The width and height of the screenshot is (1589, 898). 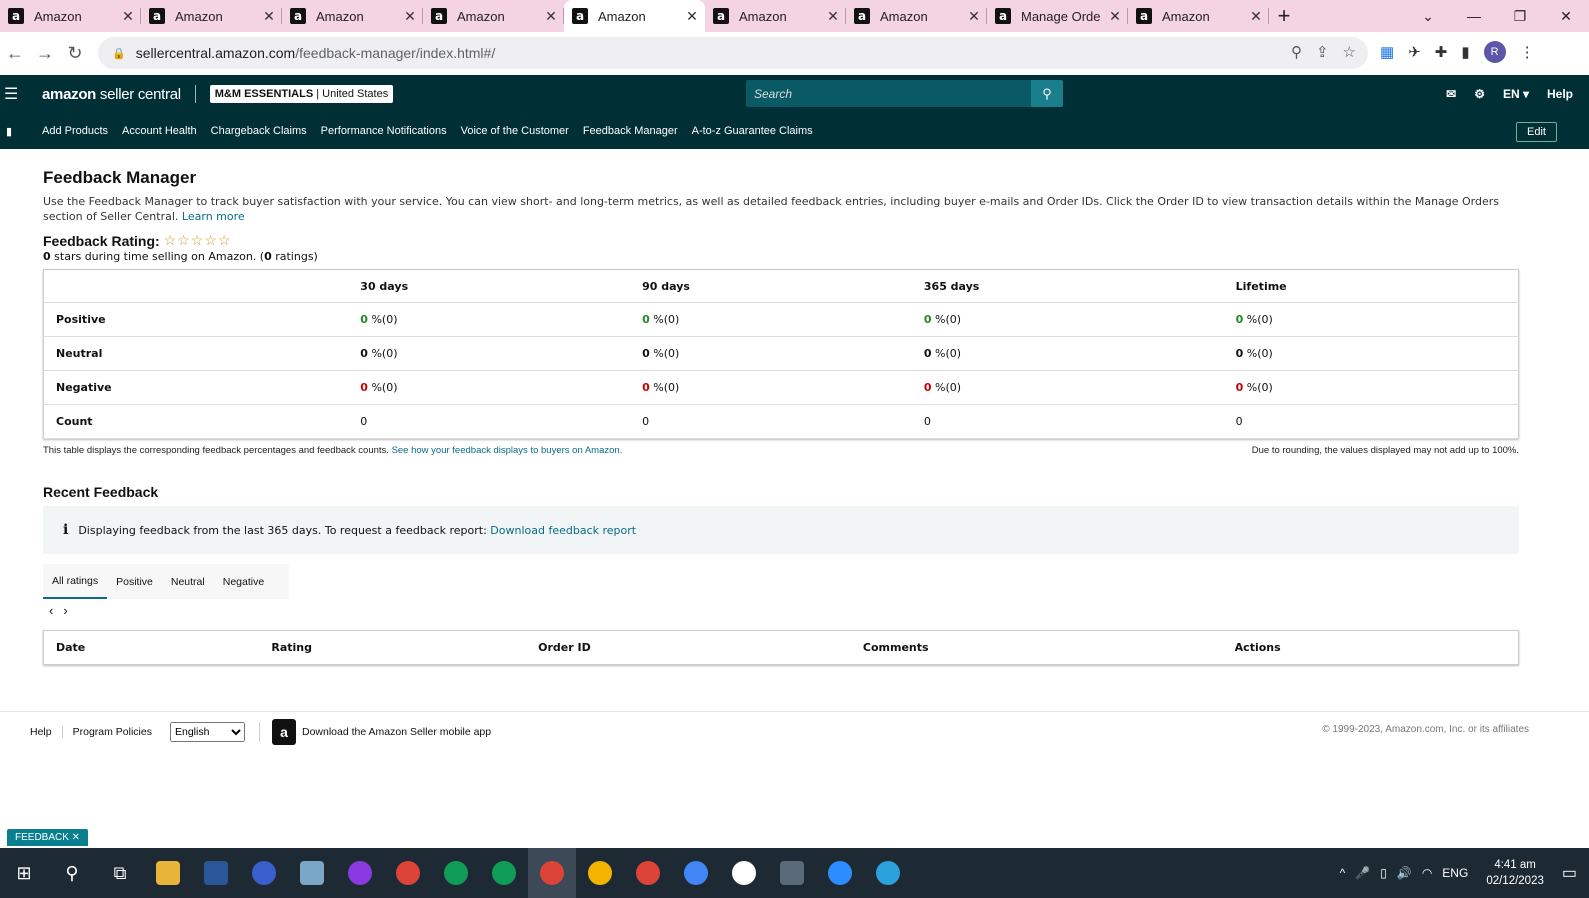 I want to click on language-selector: EN ▾, so click(x=1516, y=94).